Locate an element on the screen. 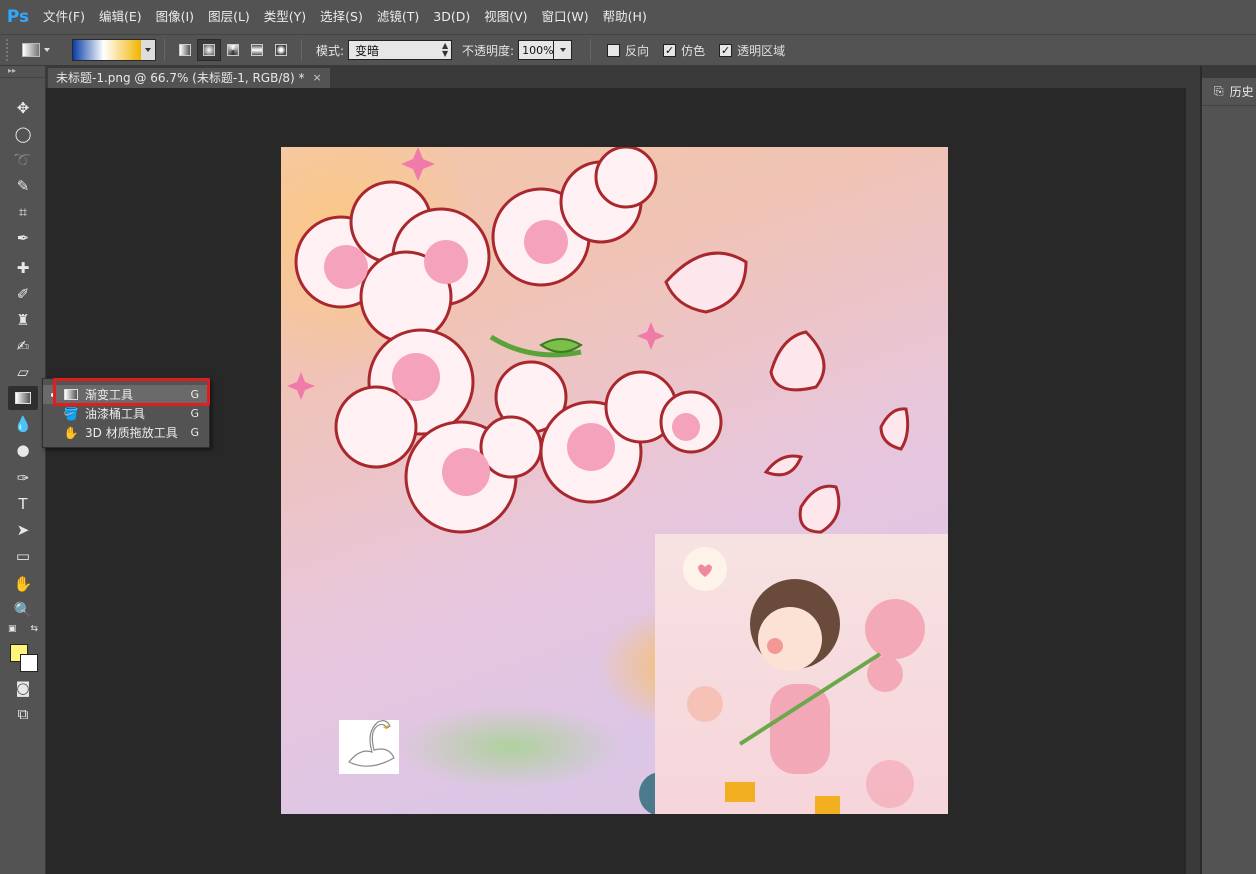  menu-view: 视图(V) is located at coordinates (505, 17).